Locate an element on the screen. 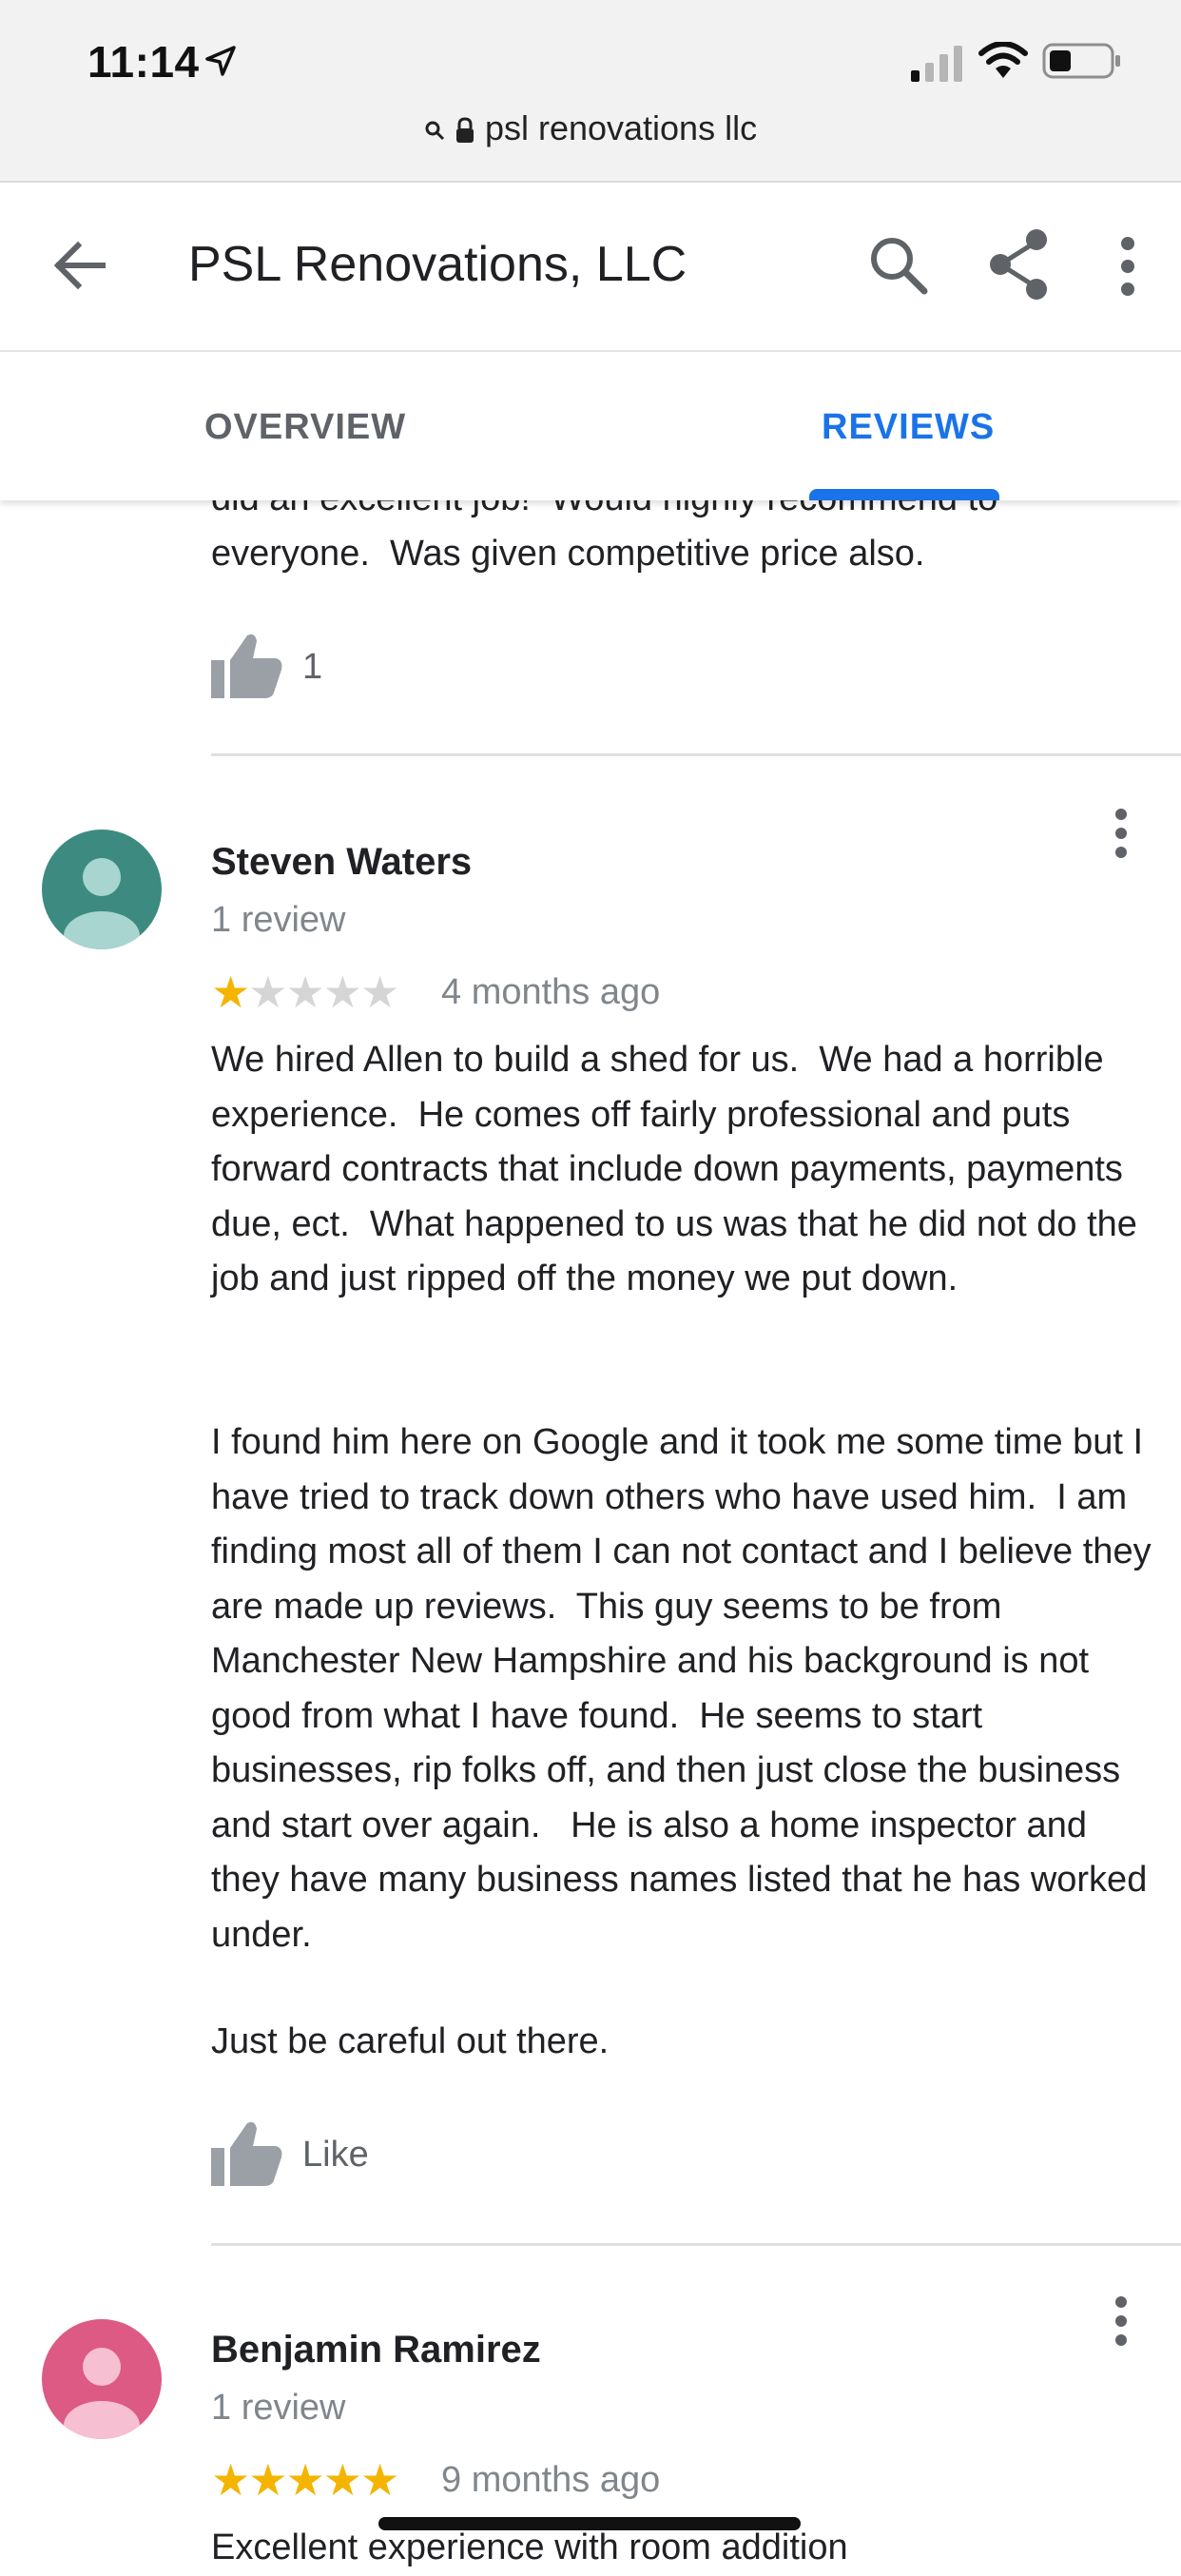 This screenshot has width=1181, height=2576. more-vert-icon is located at coordinates (1128, 267).